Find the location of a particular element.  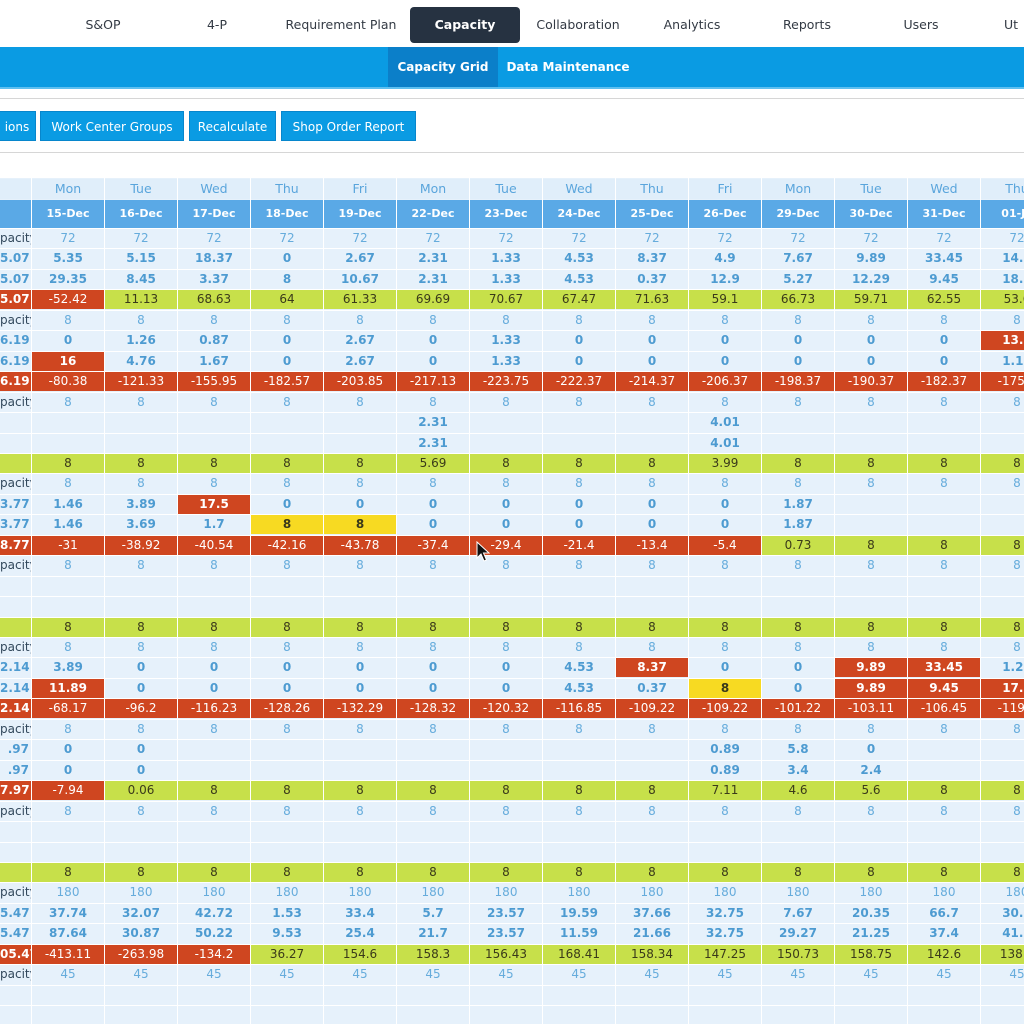

capacity-cell: 45 is located at coordinates (1002, 974).